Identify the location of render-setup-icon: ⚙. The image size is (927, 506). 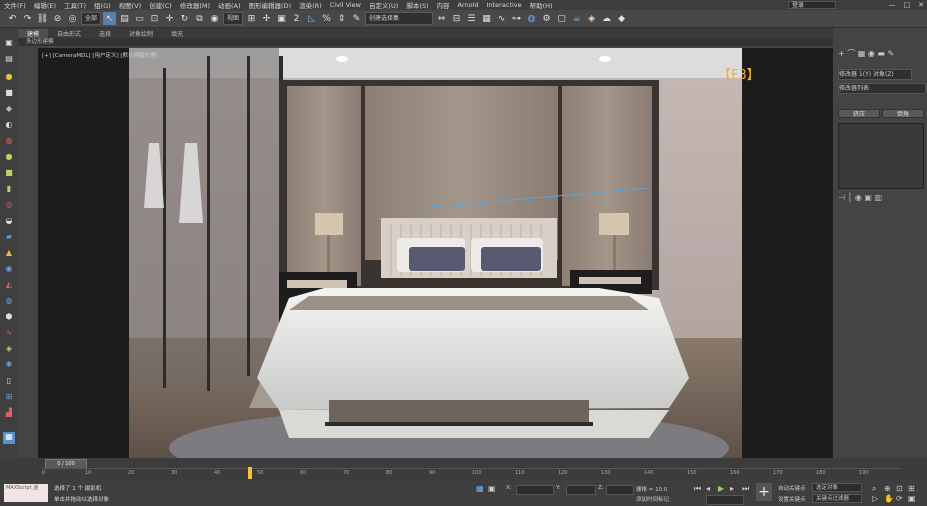
(546, 18).